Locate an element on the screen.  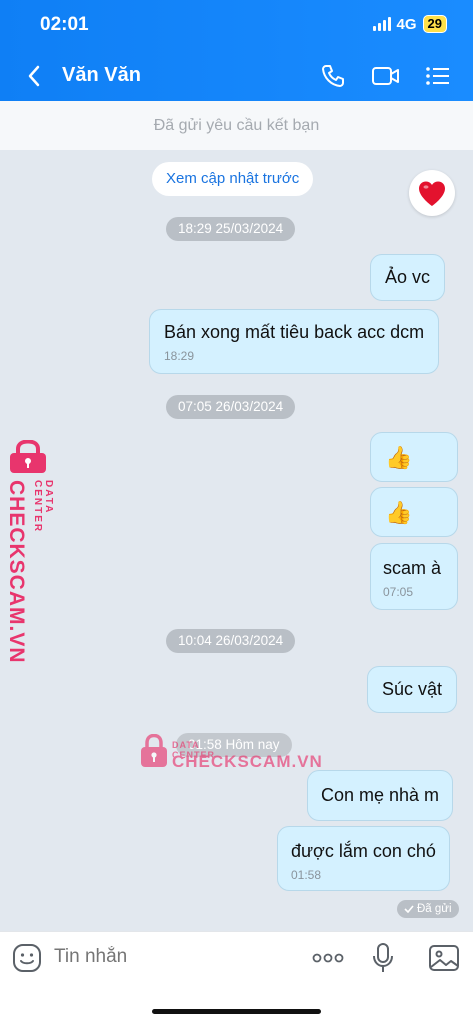
microphone-icon is located at coordinates (383, 957).